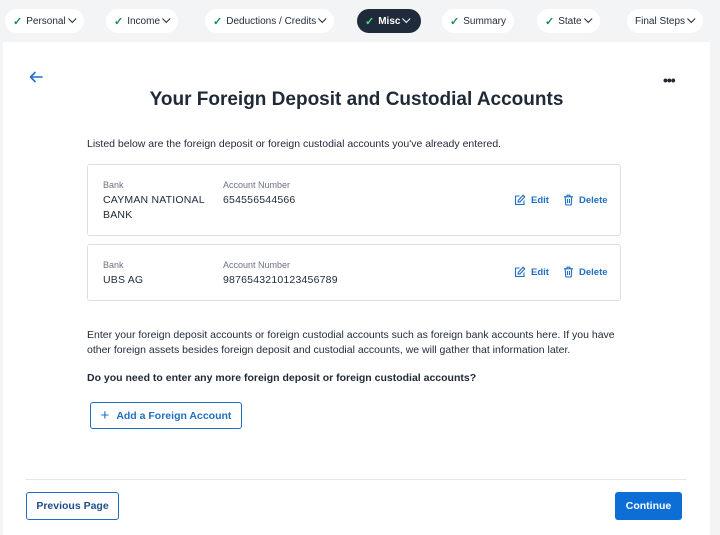  What do you see at coordinates (174, 415) in the screenshot?
I see `add-account-label: Add a Foreign Account` at bounding box center [174, 415].